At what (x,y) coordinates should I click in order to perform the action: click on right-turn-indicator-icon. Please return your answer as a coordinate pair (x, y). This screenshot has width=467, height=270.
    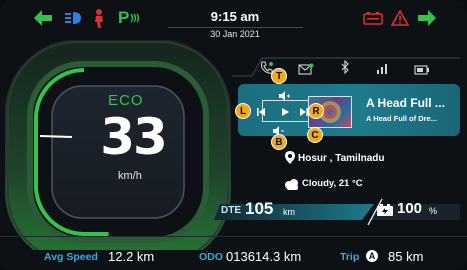
    Looking at the image, I should click on (427, 18).